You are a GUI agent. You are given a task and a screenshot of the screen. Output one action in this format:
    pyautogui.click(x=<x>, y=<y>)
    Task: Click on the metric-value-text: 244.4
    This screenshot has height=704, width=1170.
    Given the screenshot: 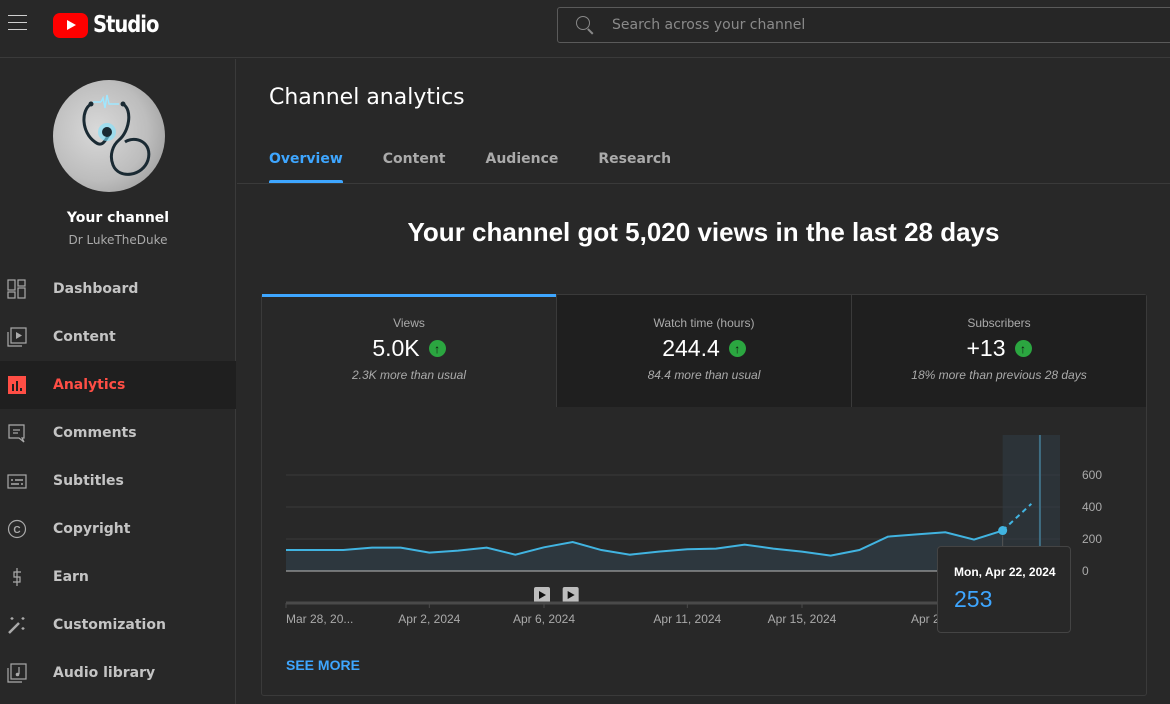 What is the action you would take?
    pyautogui.click(x=691, y=348)
    